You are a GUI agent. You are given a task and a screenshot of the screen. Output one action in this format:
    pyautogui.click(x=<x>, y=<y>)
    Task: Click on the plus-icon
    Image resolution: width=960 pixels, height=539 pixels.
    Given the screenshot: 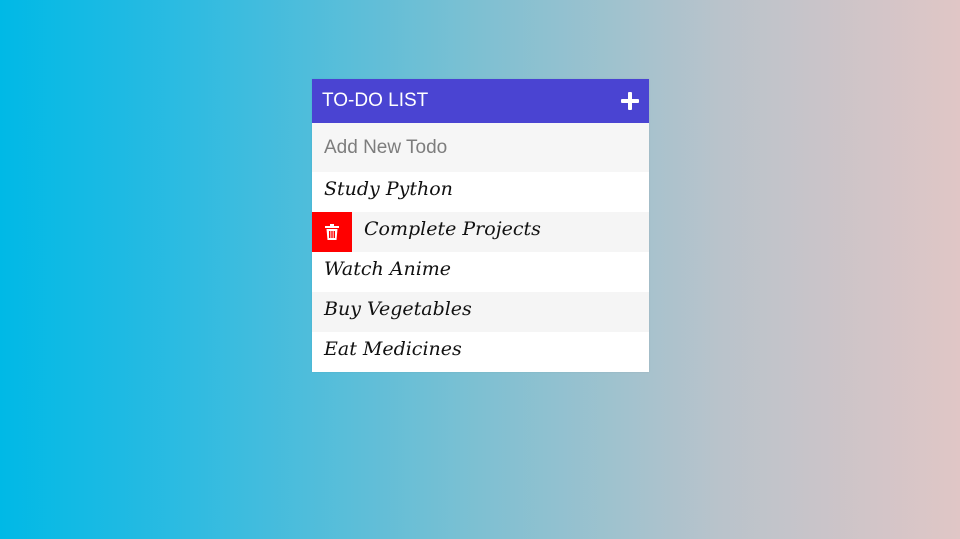 What is the action you would take?
    pyautogui.click(x=630, y=101)
    